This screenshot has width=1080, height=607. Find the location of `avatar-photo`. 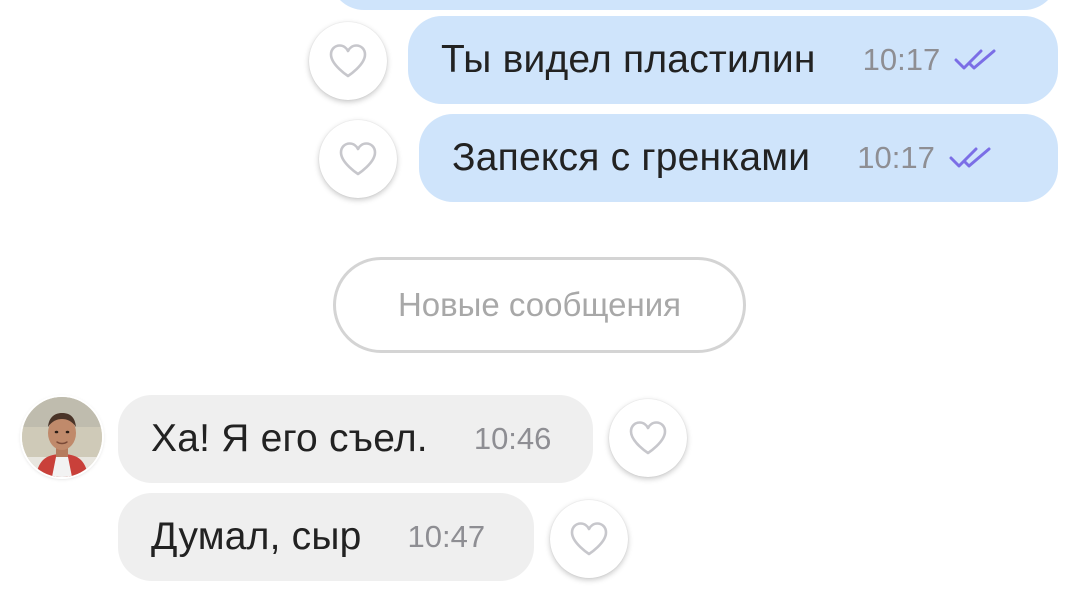

avatar-photo is located at coordinates (62, 437).